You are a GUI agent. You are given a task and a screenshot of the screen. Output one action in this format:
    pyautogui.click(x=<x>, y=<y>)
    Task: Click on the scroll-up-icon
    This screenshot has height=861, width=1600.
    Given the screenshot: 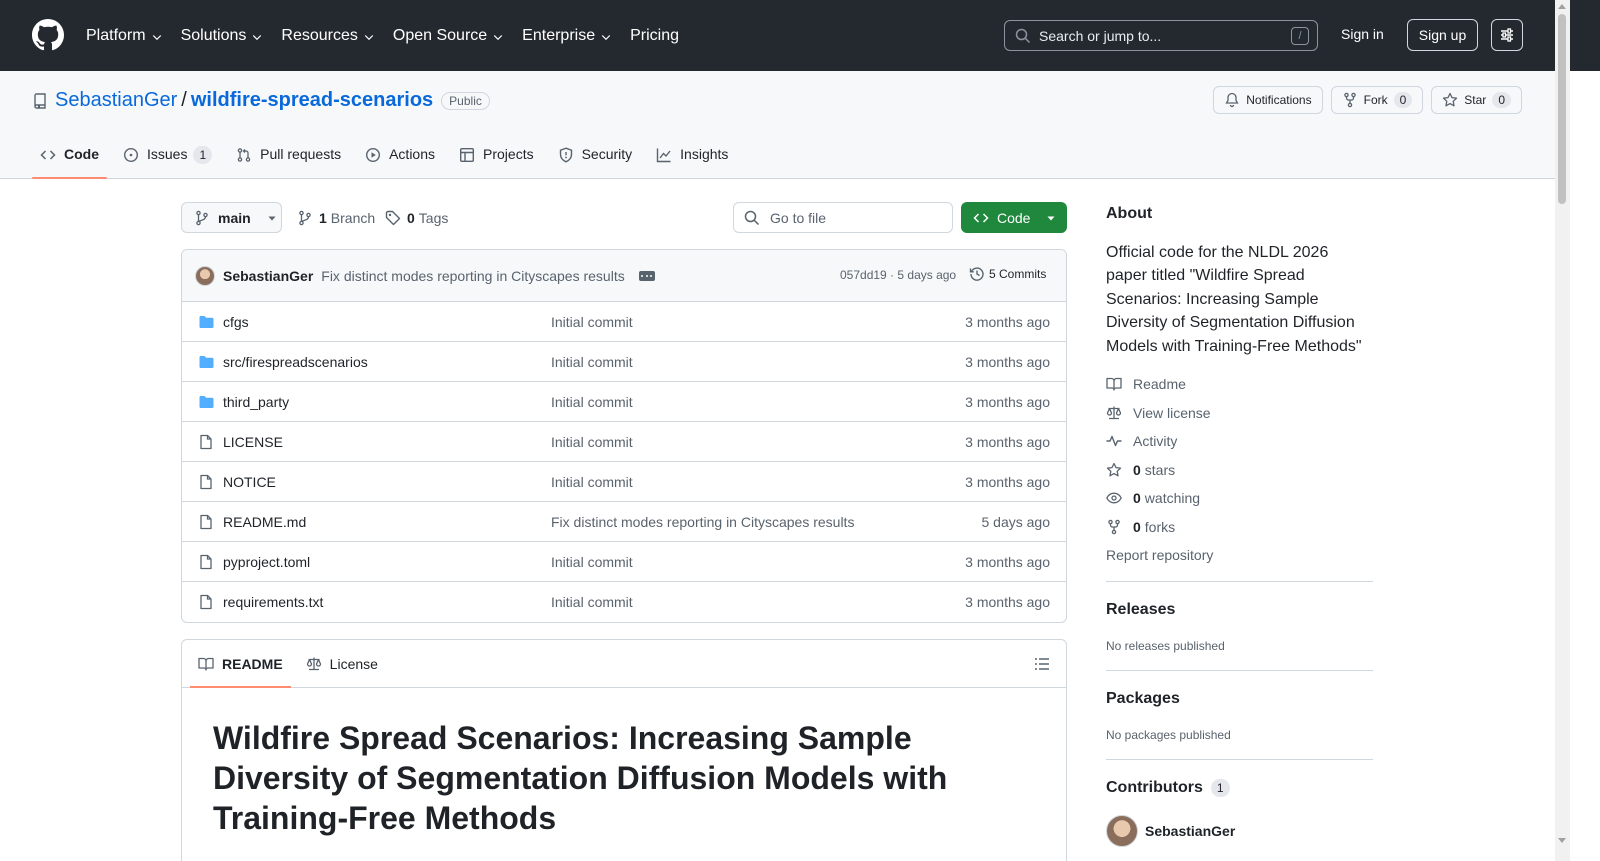 What is the action you would take?
    pyautogui.click(x=1562, y=6)
    